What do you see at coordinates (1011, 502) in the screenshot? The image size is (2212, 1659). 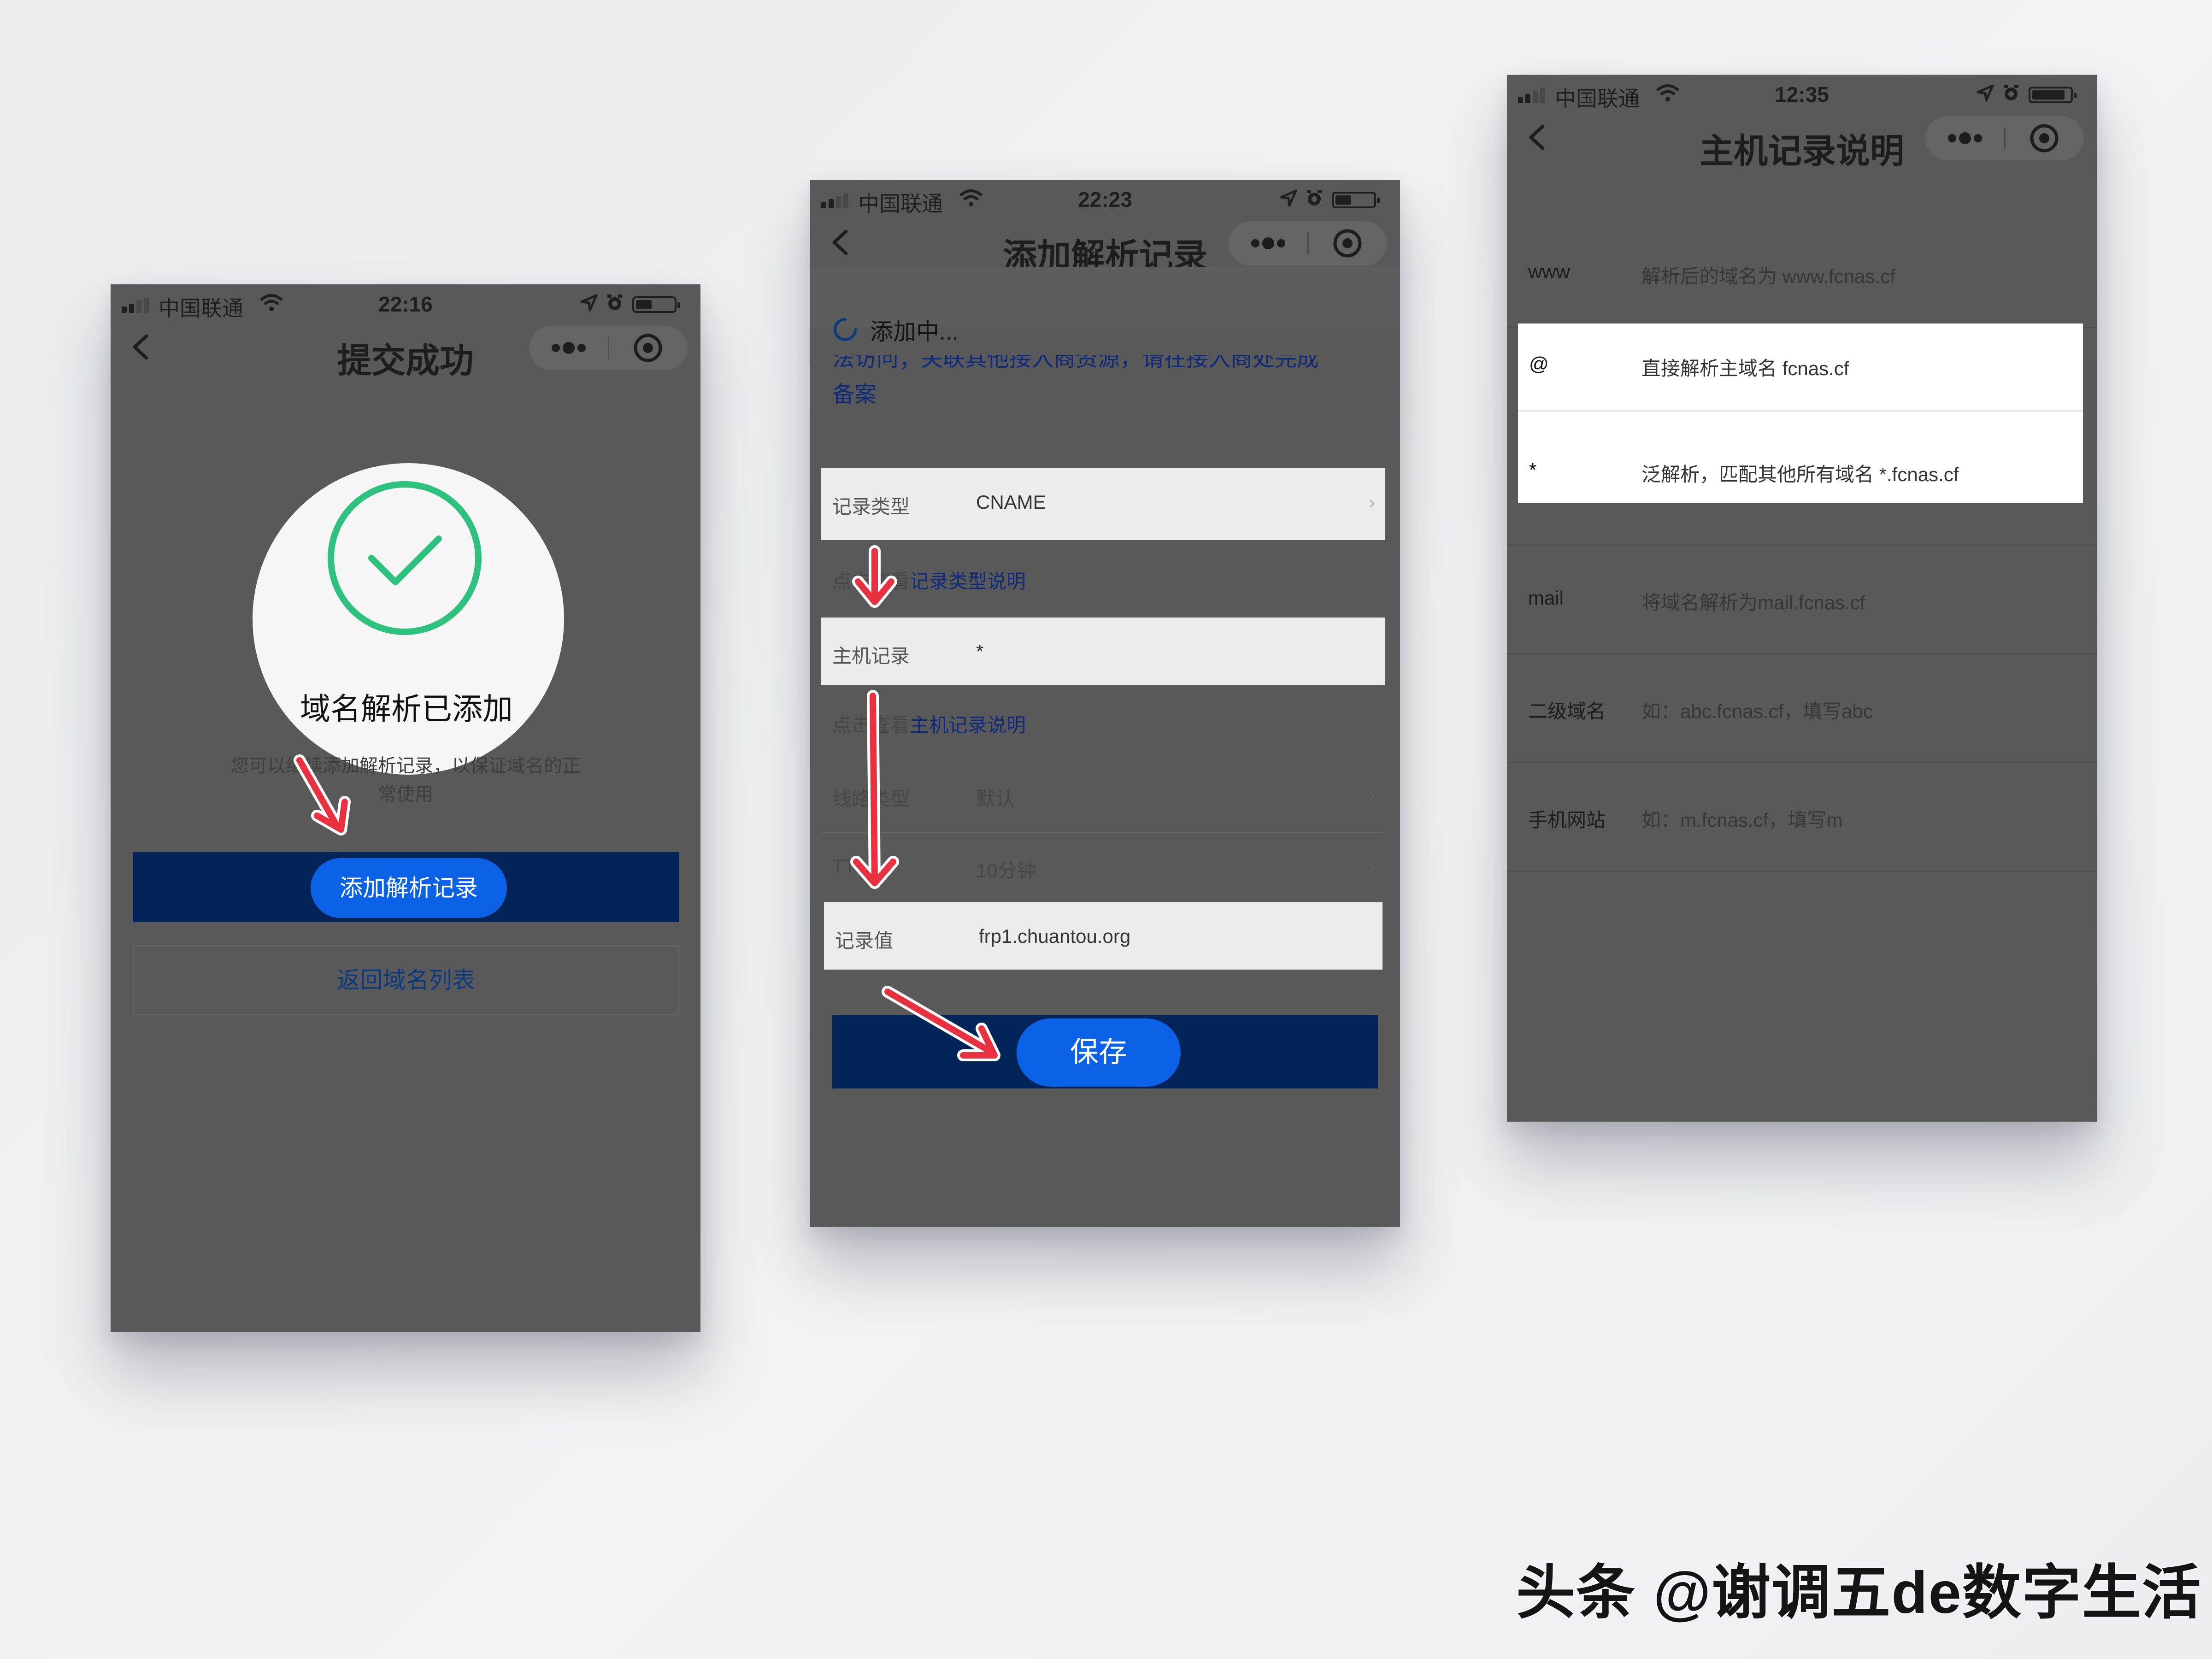 I see `record-type-value: CNAME` at bounding box center [1011, 502].